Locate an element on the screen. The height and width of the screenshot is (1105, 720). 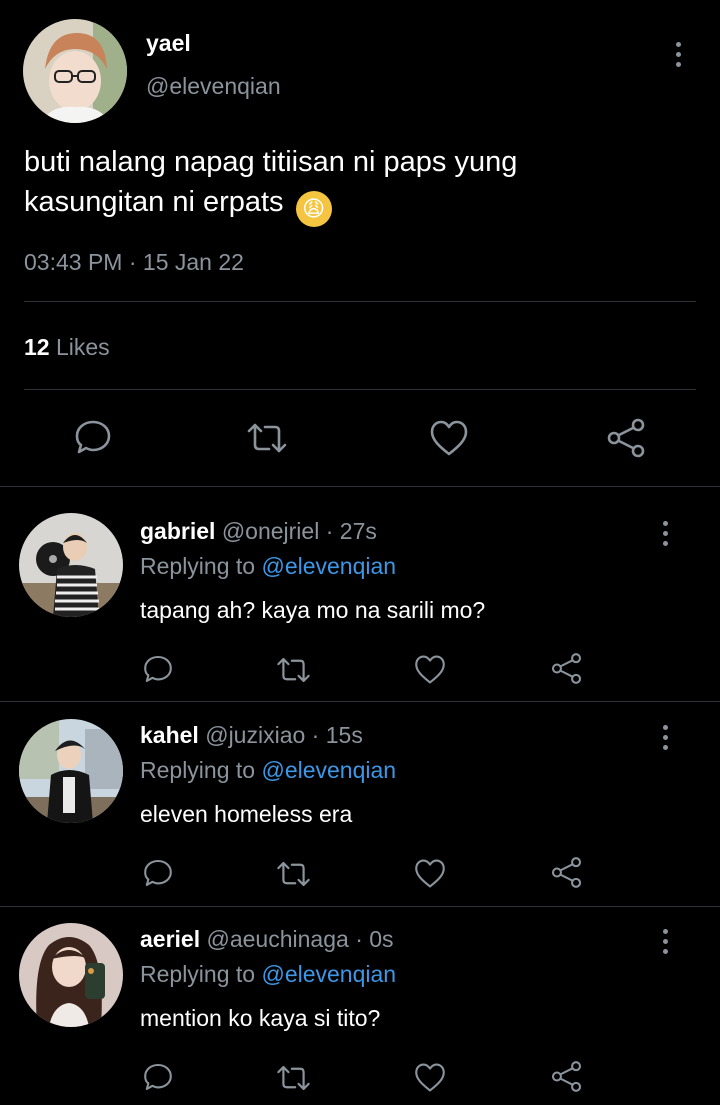
reply-text: tapang ah? kaya mo na sarili mo? is located at coordinates (313, 610).